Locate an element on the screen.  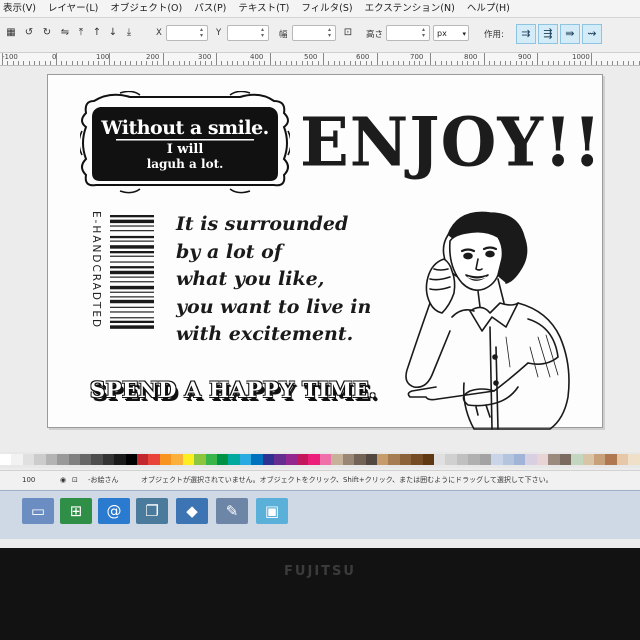
zoom-readout: 100 is located at coordinates (28, 480).